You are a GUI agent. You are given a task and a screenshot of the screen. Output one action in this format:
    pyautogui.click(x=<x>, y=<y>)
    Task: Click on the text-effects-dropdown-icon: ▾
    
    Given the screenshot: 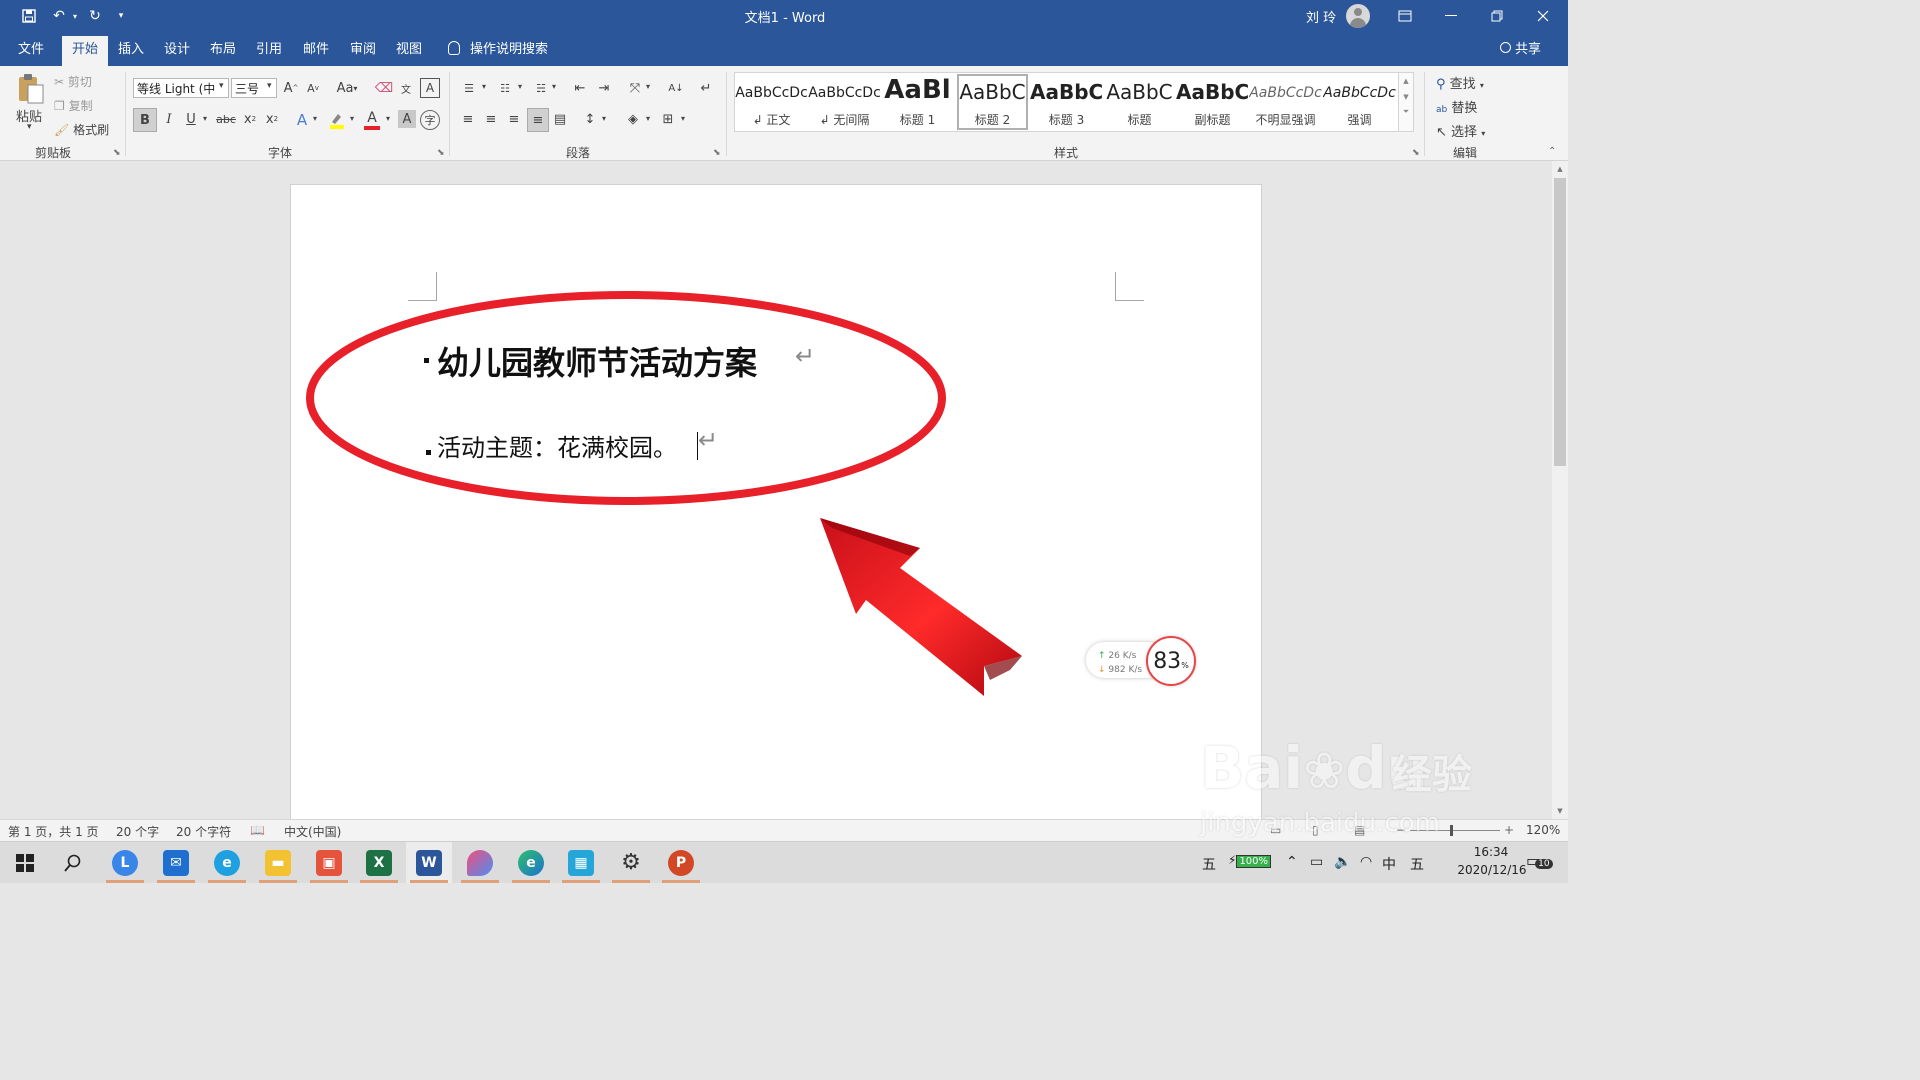 What is the action you would take?
    pyautogui.click(x=315, y=118)
    